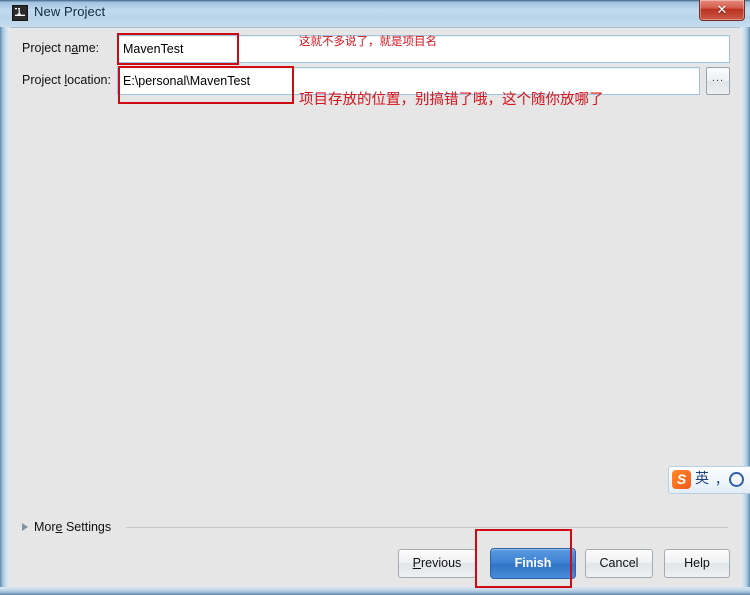  I want to click on project-location-annotation-text: 项目存放的位置，别搞错了哦，这个随你放哪了, so click(451, 100).